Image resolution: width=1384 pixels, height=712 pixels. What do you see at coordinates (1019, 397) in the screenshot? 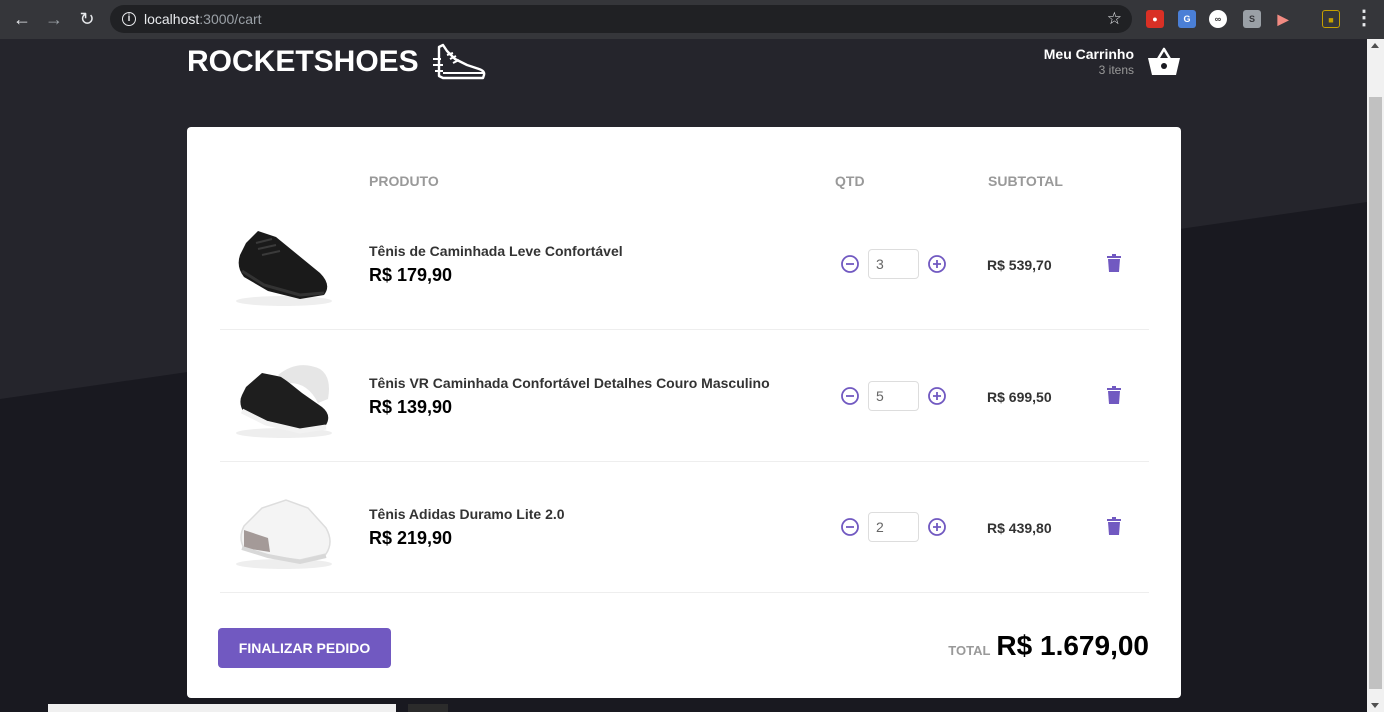
I see `product-subtotal: R$ 699,50` at bounding box center [1019, 397].